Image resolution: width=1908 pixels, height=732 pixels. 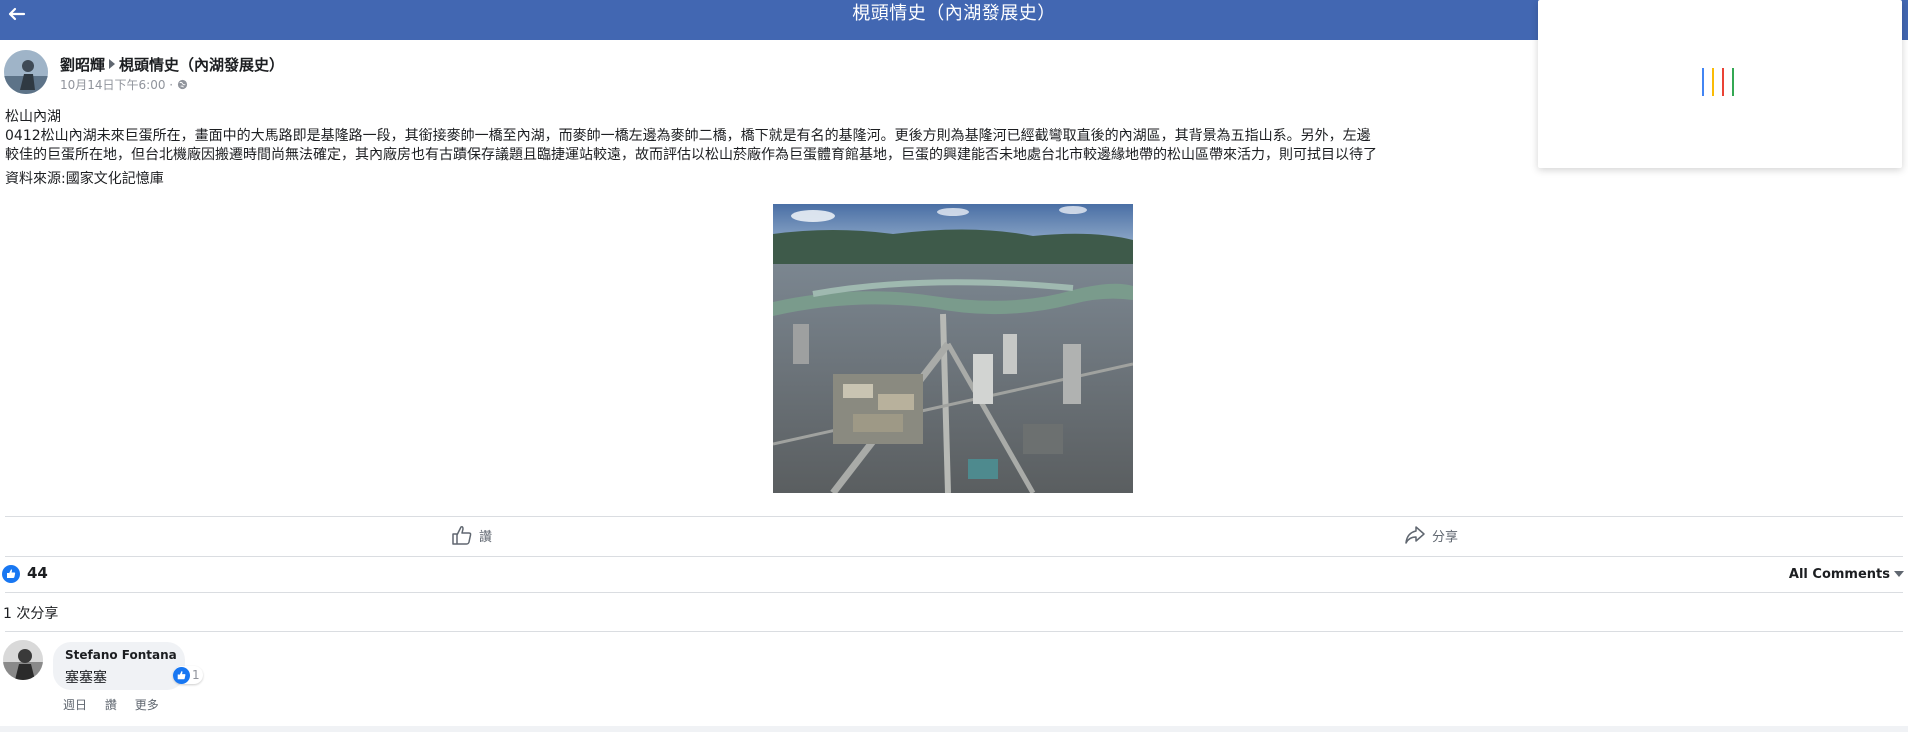 What do you see at coordinates (112, 64) in the screenshot?
I see `triangle-right-icon` at bounding box center [112, 64].